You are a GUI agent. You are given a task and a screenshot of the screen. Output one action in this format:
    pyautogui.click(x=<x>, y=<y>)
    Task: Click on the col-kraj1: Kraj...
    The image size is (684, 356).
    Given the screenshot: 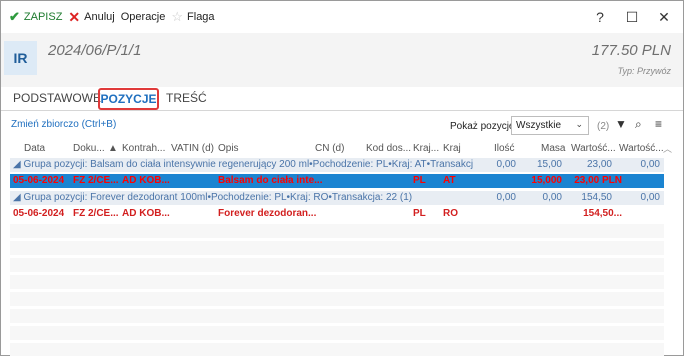 What is the action you would take?
    pyautogui.click(x=426, y=148)
    